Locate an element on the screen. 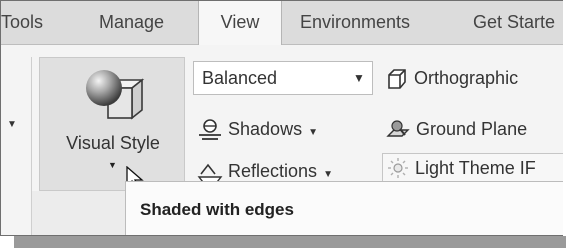  orthographic-cube-icon is located at coordinates (397, 79).